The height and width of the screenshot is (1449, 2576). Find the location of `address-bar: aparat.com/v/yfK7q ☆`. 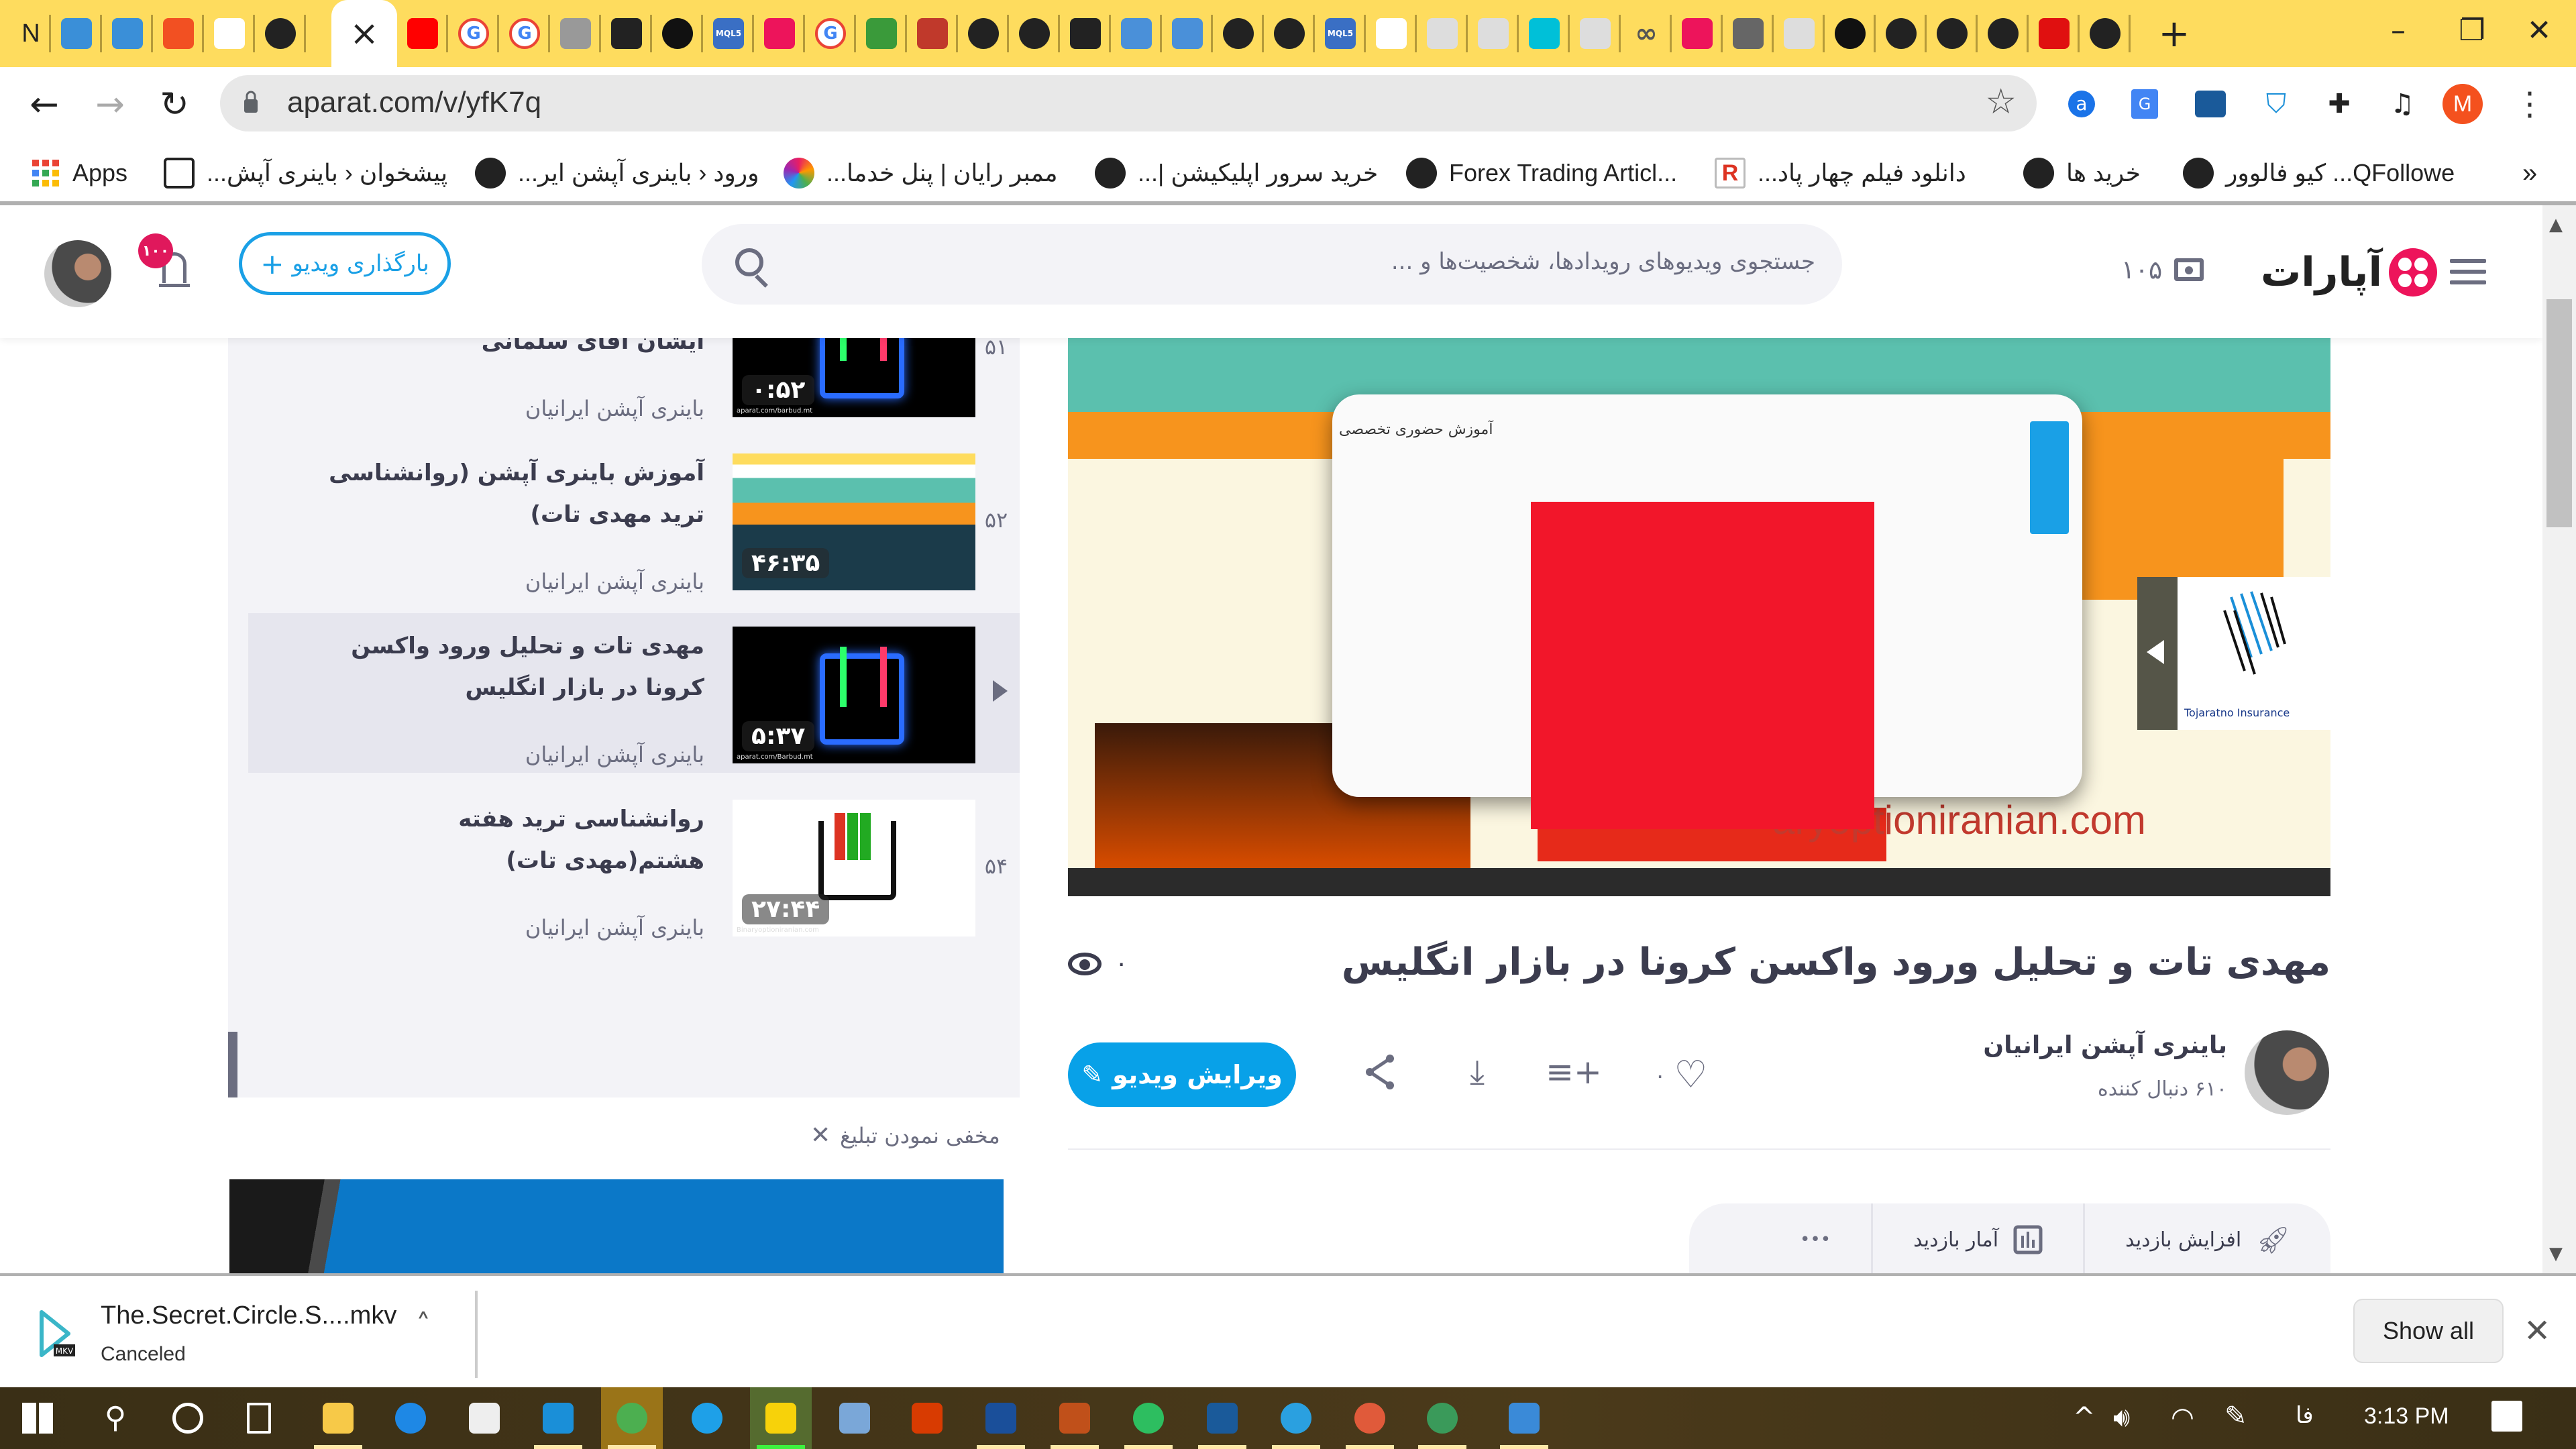

address-bar: aparat.com/v/yfK7q ☆ is located at coordinates (1128, 103).